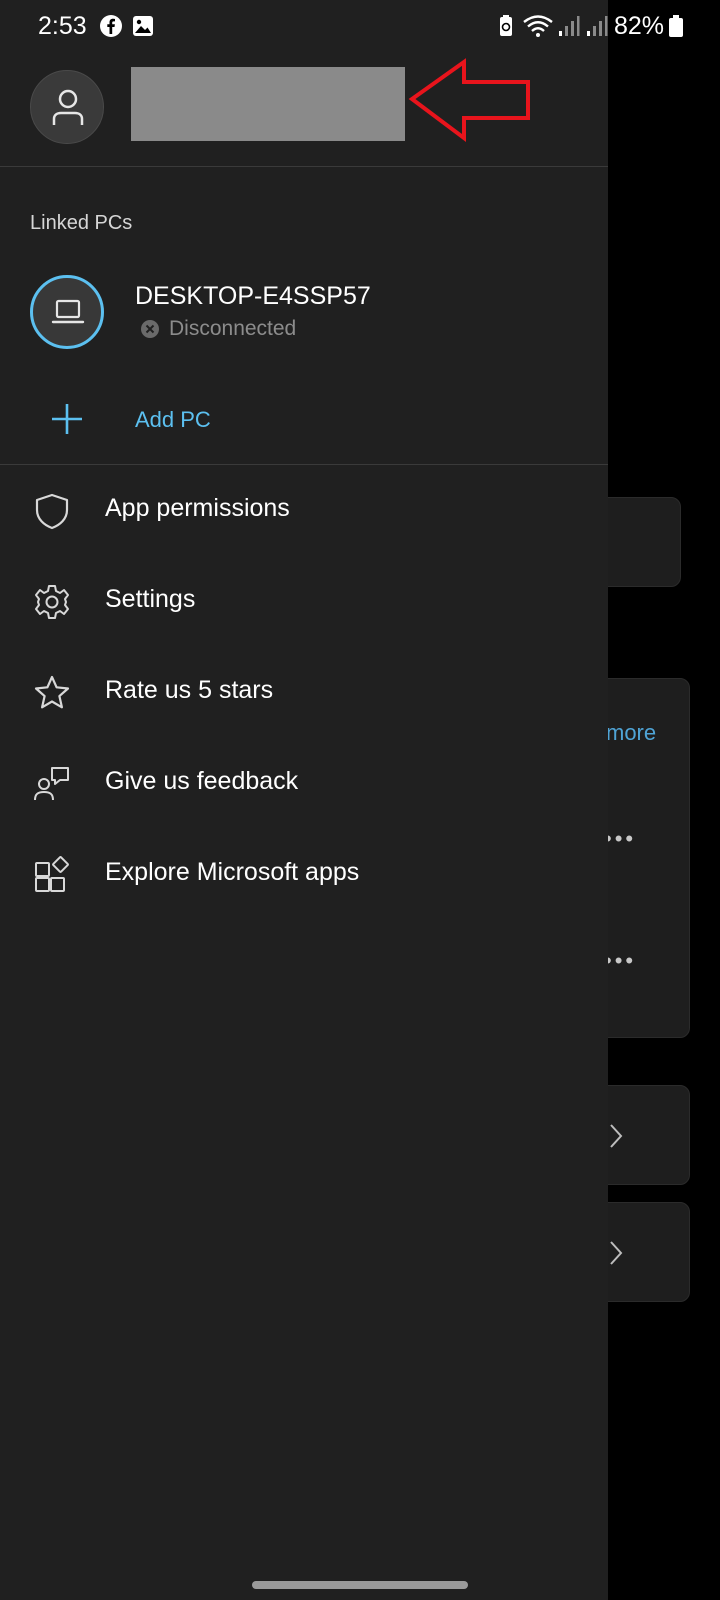  I want to click on menu-item-settings: Settings, so click(304, 601).